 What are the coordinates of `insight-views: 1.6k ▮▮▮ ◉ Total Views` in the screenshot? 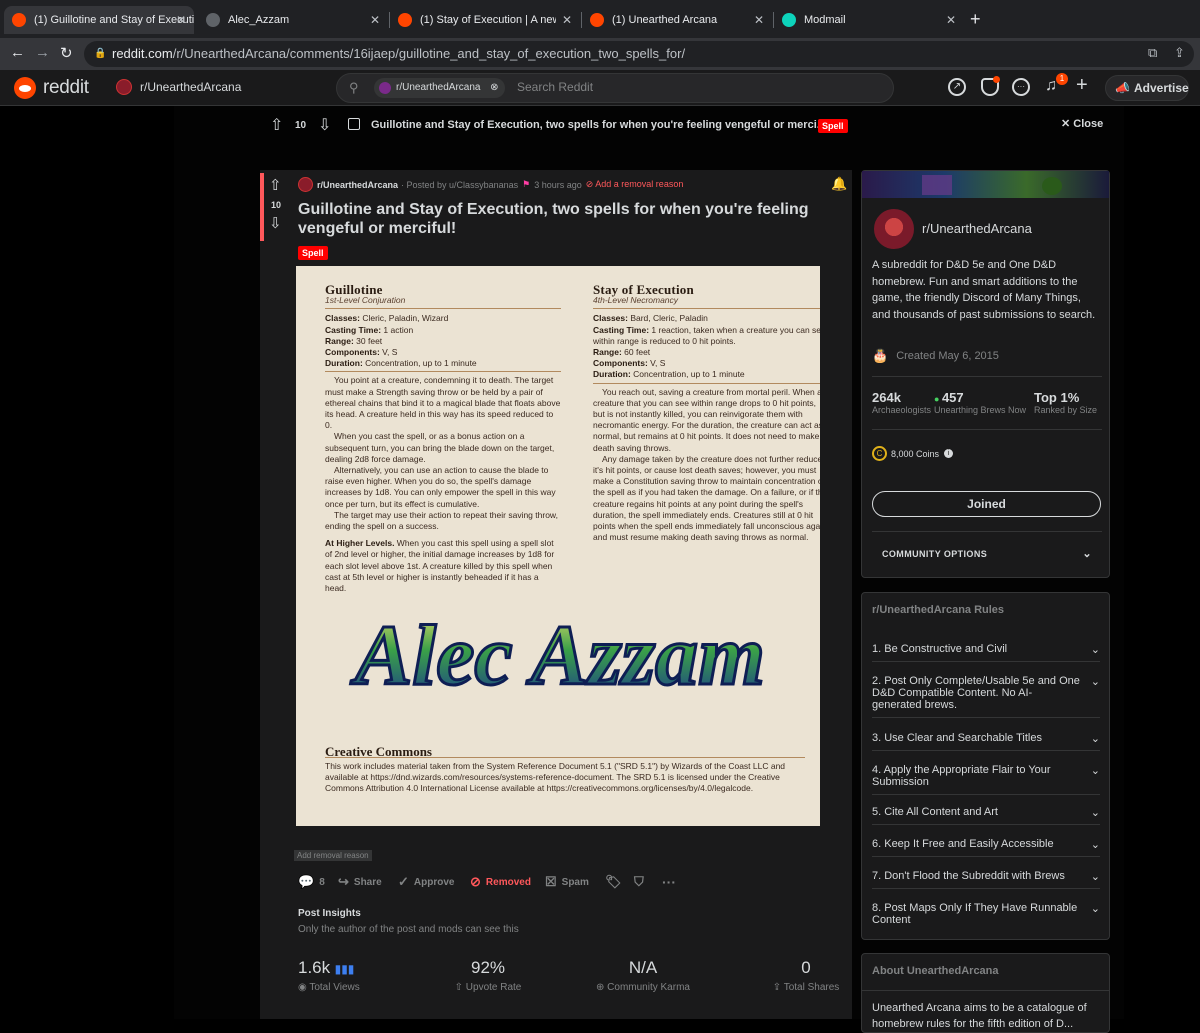 It's located at (348, 975).